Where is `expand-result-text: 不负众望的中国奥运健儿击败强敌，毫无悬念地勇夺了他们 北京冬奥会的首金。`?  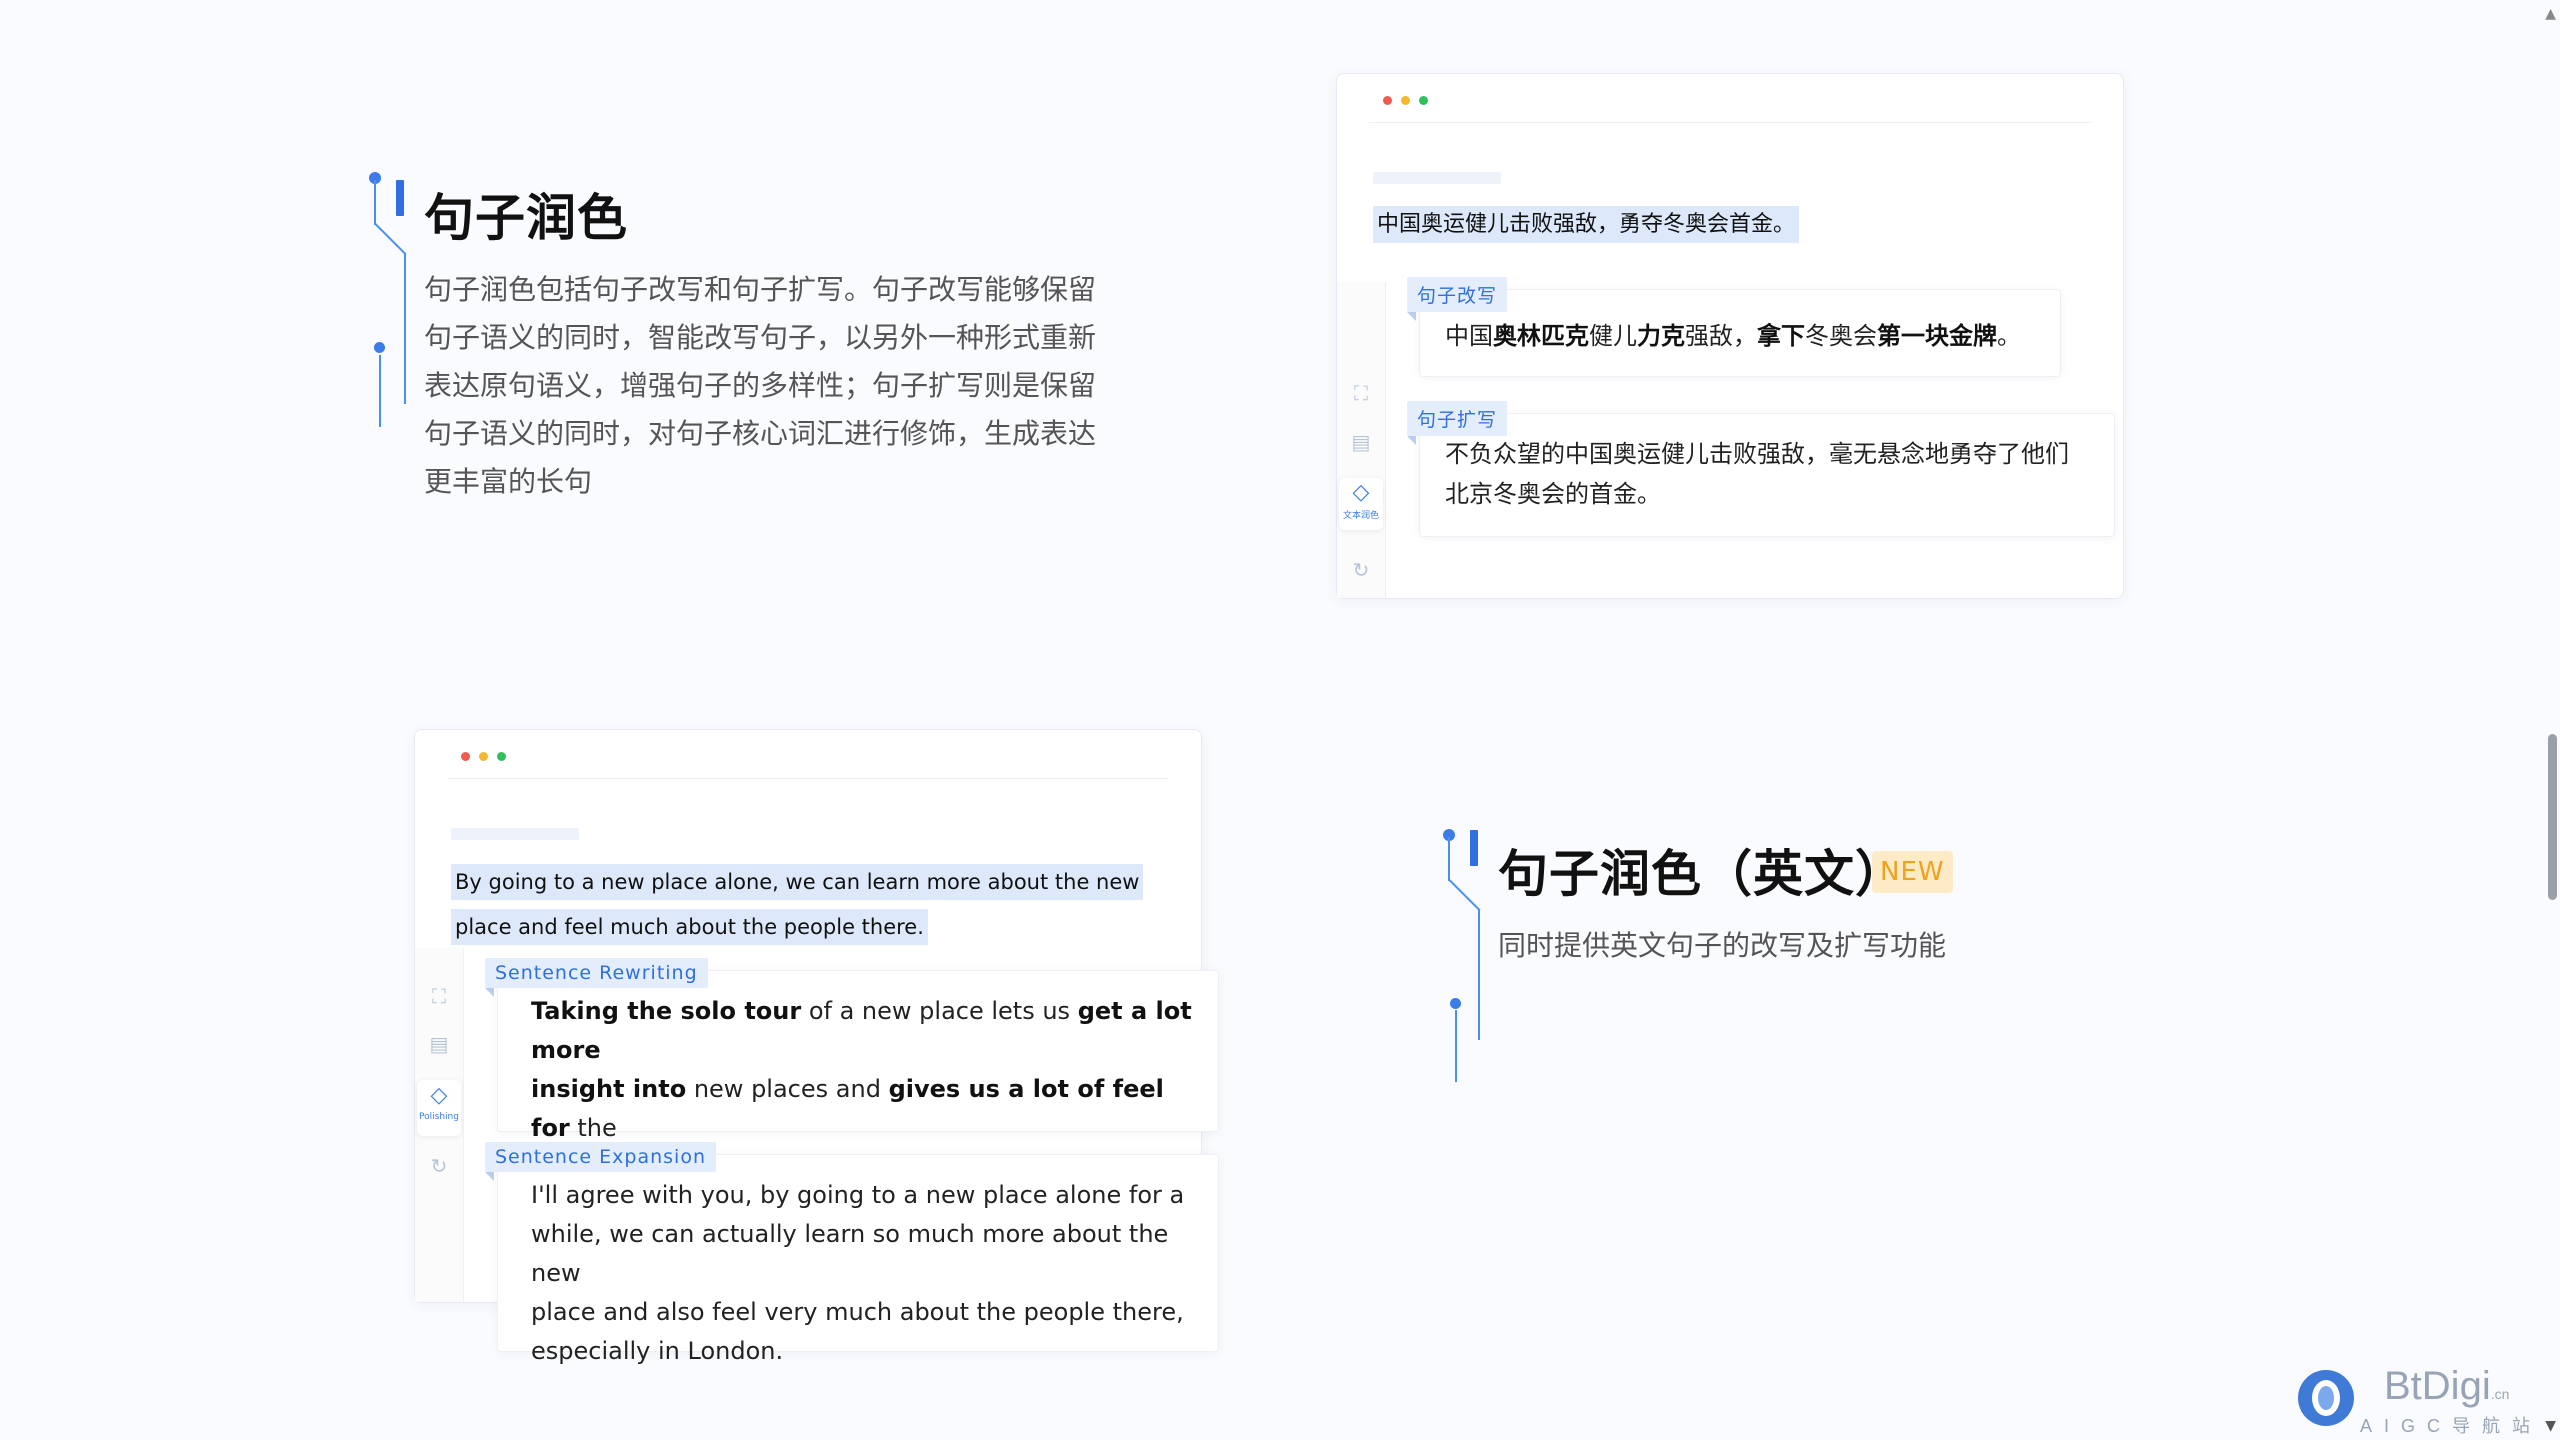 expand-result-text: 不负众望的中国奥运健儿击败强敌，毫无悬念地勇夺了他们 北京冬奥会的首金。 is located at coordinates (1757, 474).